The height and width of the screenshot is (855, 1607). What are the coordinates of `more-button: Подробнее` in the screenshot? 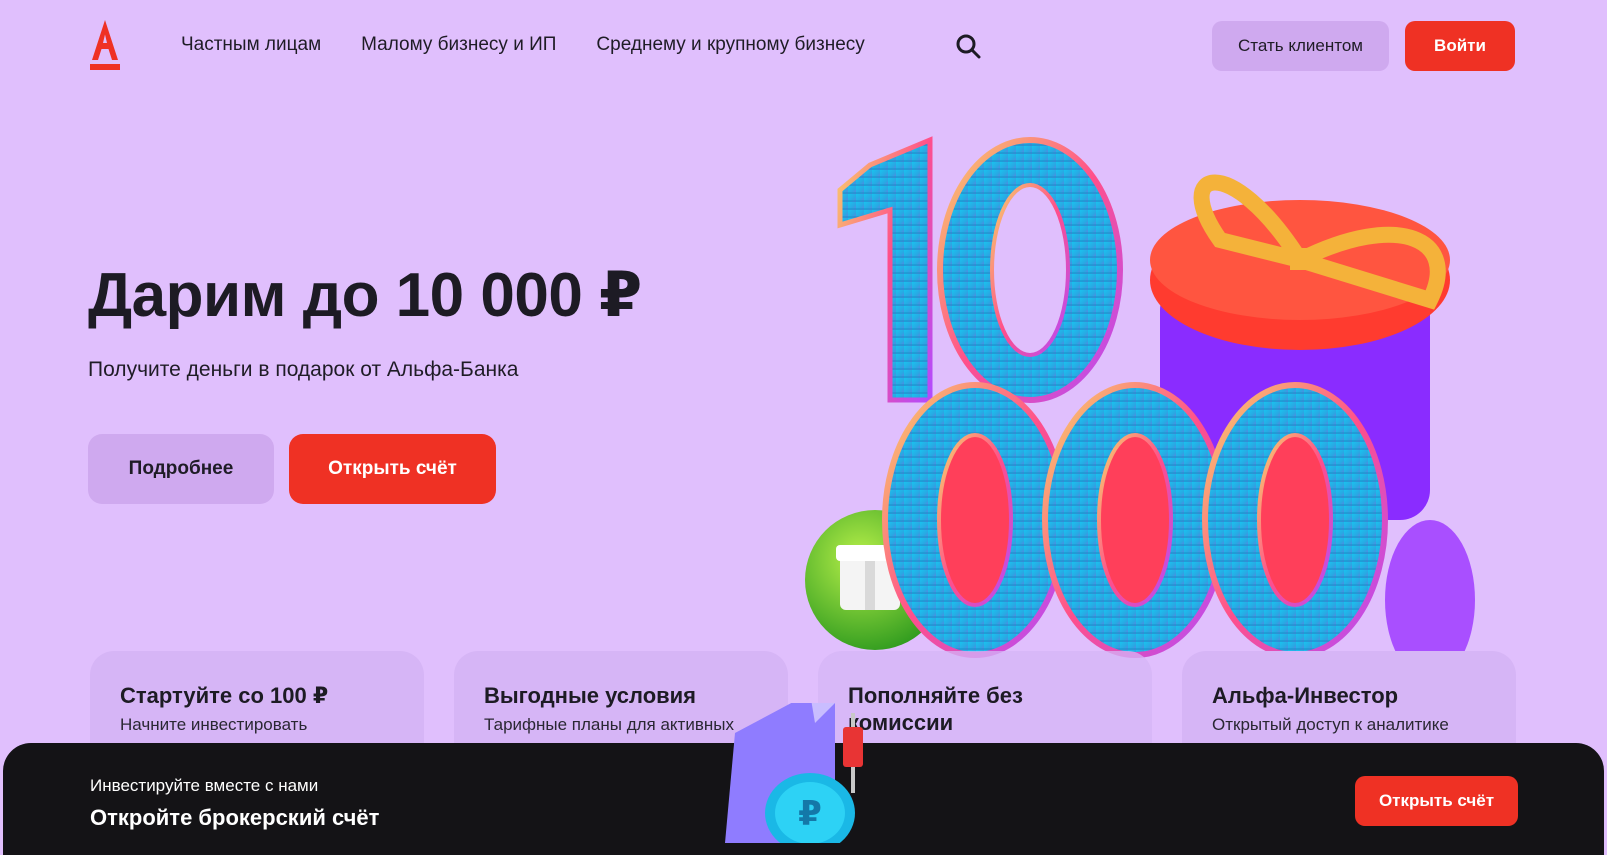 It's located at (181, 469).